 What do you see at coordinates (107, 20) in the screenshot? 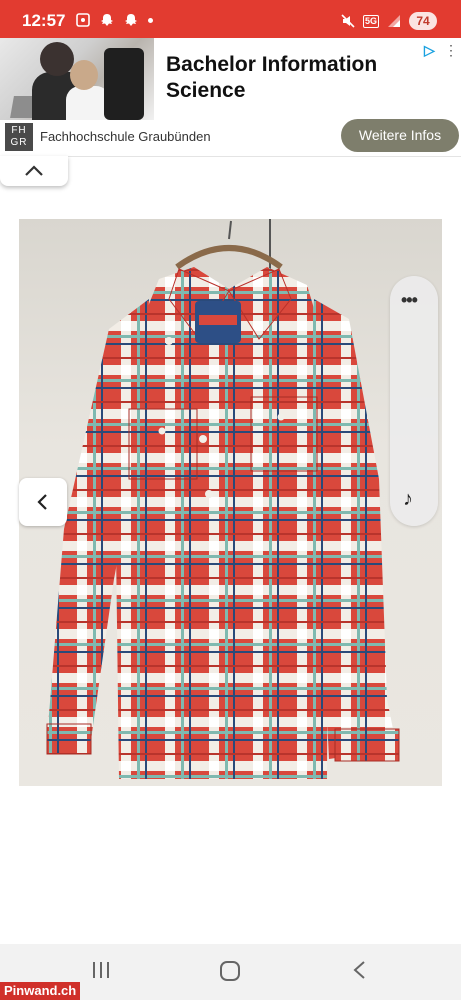
I see `snapchat-icon` at bounding box center [107, 20].